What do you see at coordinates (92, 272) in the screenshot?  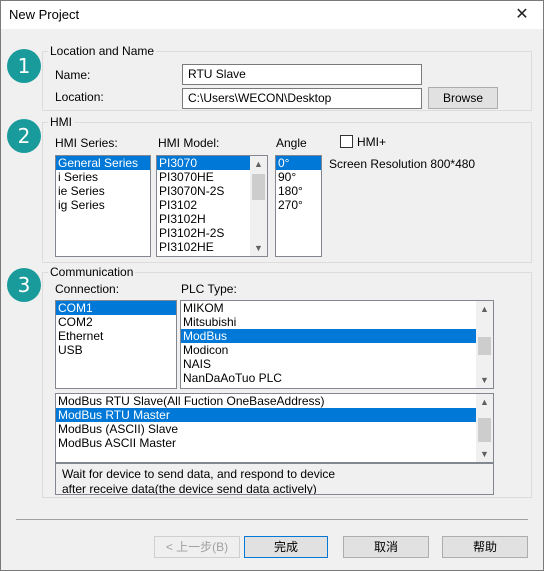 I see `communication-title: Communication` at bounding box center [92, 272].